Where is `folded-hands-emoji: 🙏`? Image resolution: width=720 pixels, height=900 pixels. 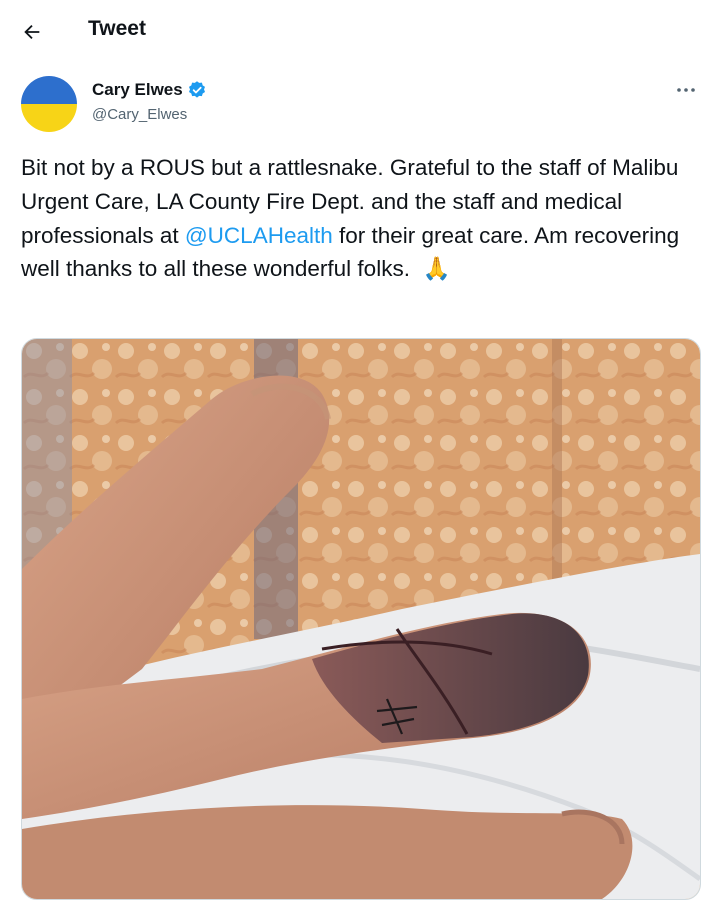
folded-hands-emoji: 🙏 is located at coordinates (436, 269).